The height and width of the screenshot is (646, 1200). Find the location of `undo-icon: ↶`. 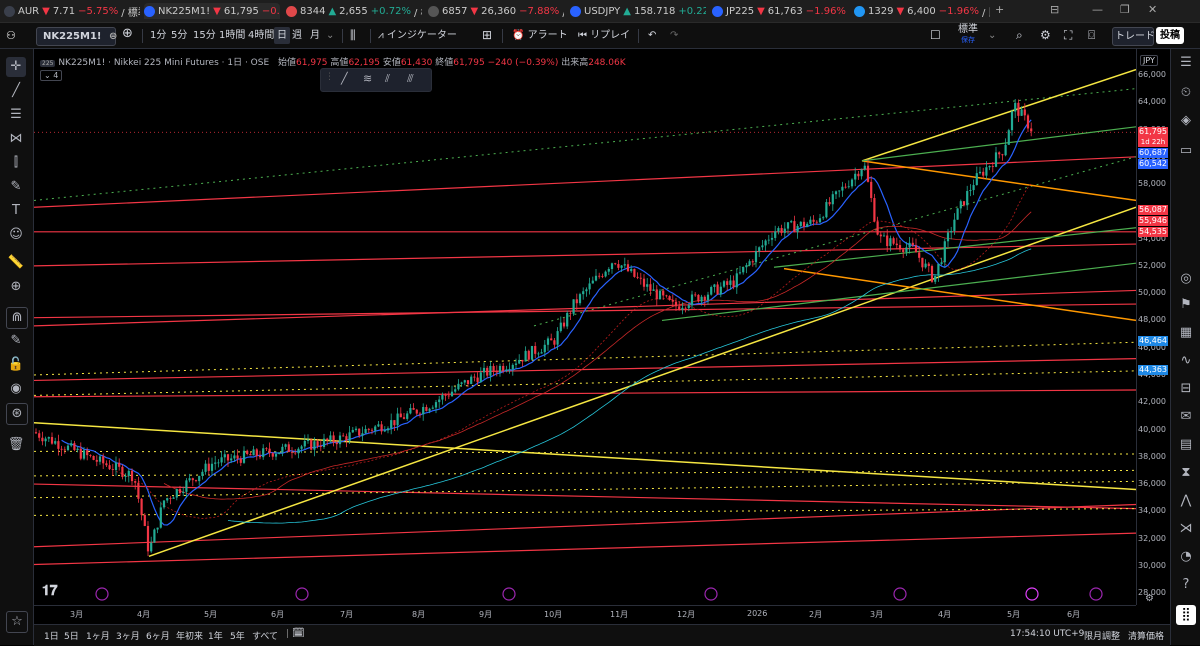

undo-icon: ↶ is located at coordinates (652, 35).